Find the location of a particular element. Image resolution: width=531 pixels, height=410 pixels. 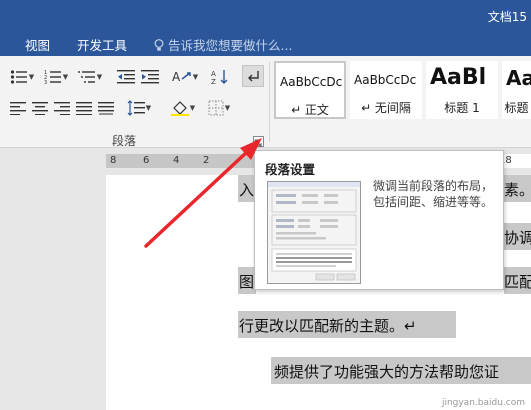

bullets-button: ▼ is located at coordinates (22, 77).